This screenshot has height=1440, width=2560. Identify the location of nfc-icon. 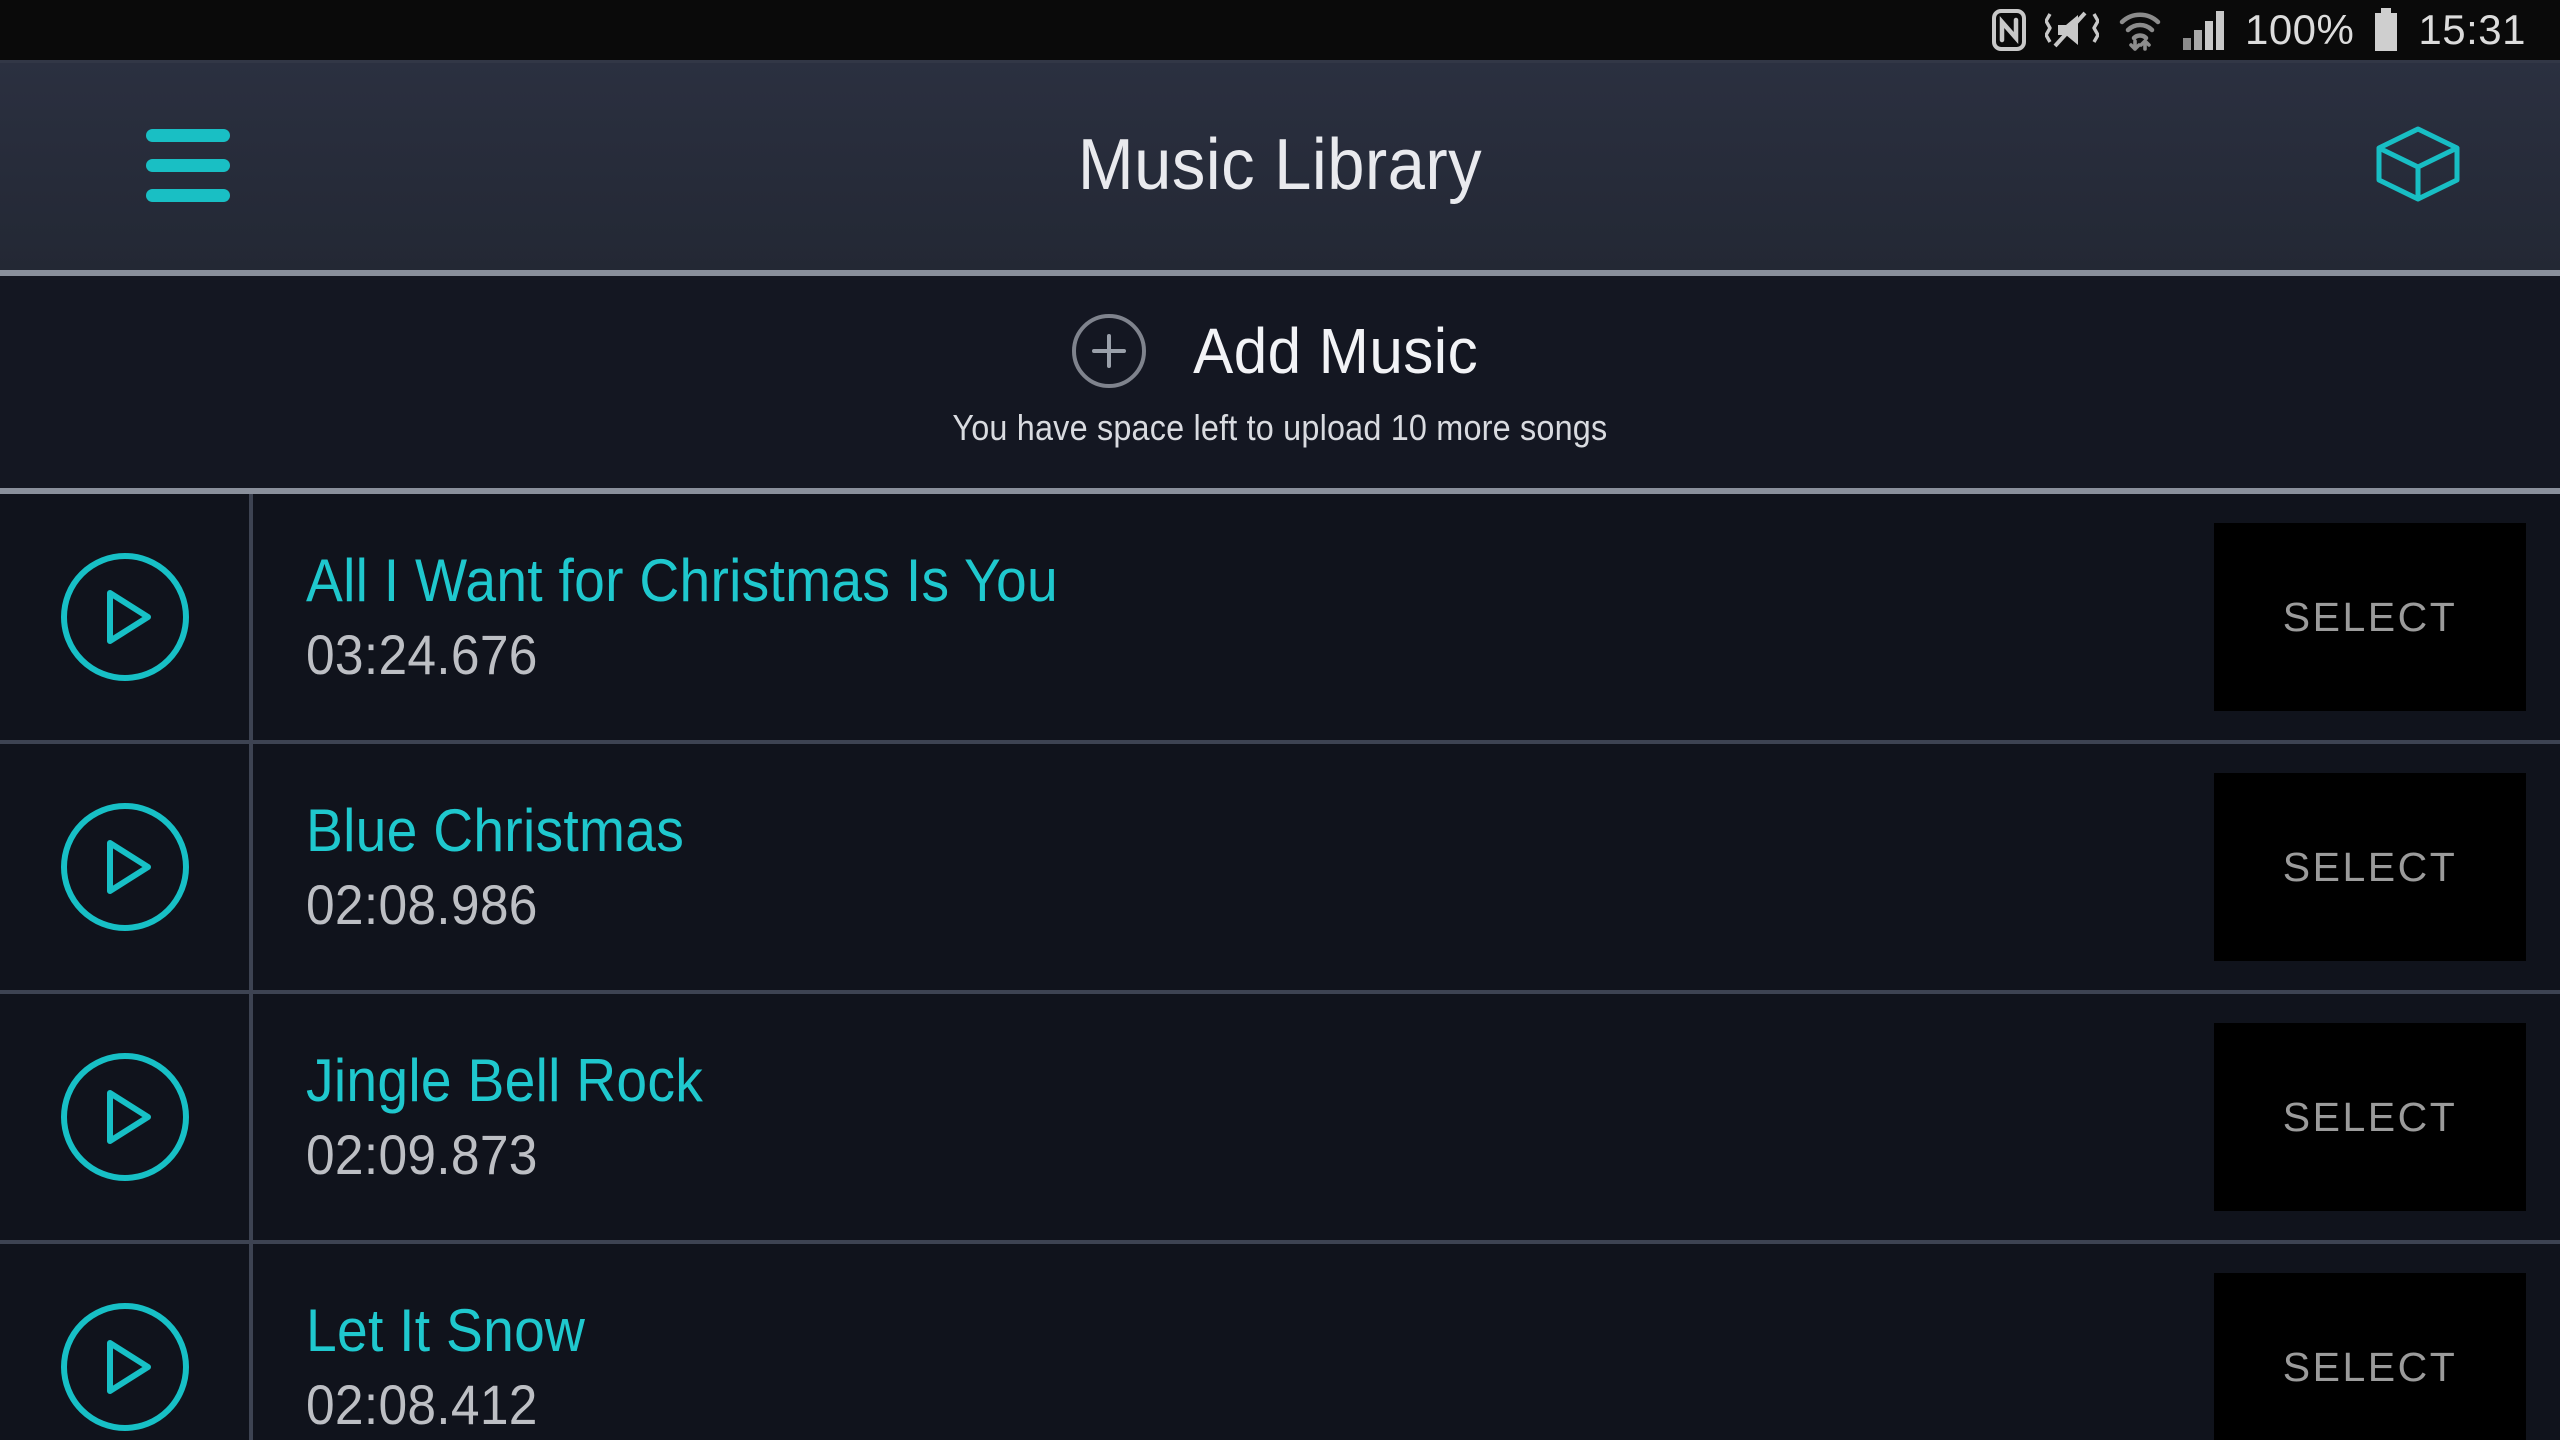
(2009, 30).